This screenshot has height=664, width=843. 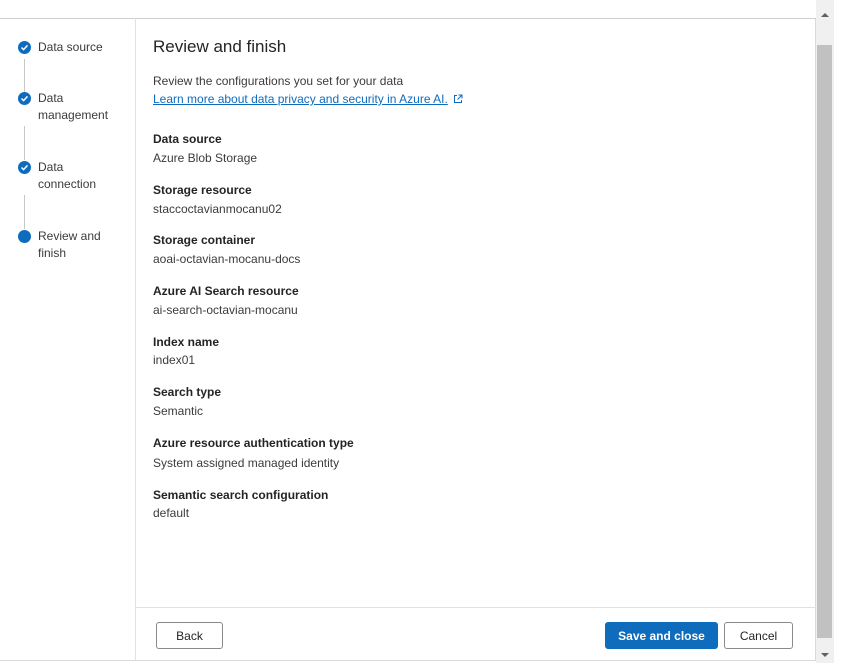 What do you see at coordinates (226, 291) in the screenshot?
I see `field-label-search-resource: Azure AI Search resource` at bounding box center [226, 291].